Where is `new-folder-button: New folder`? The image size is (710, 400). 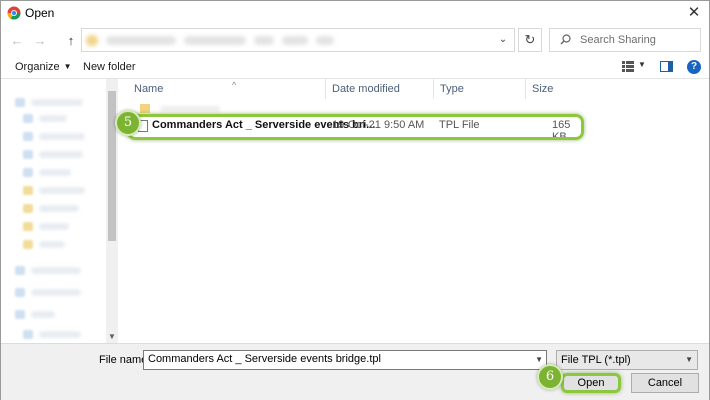
new-folder-button: New folder is located at coordinates (109, 67).